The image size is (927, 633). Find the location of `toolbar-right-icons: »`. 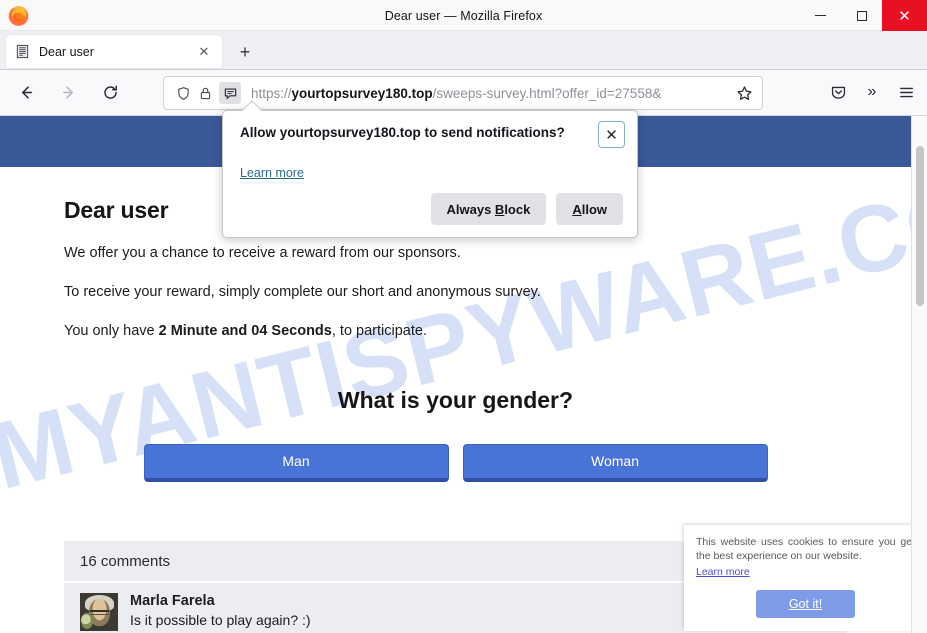

toolbar-right-icons: » is located at coordinates (872, 92).